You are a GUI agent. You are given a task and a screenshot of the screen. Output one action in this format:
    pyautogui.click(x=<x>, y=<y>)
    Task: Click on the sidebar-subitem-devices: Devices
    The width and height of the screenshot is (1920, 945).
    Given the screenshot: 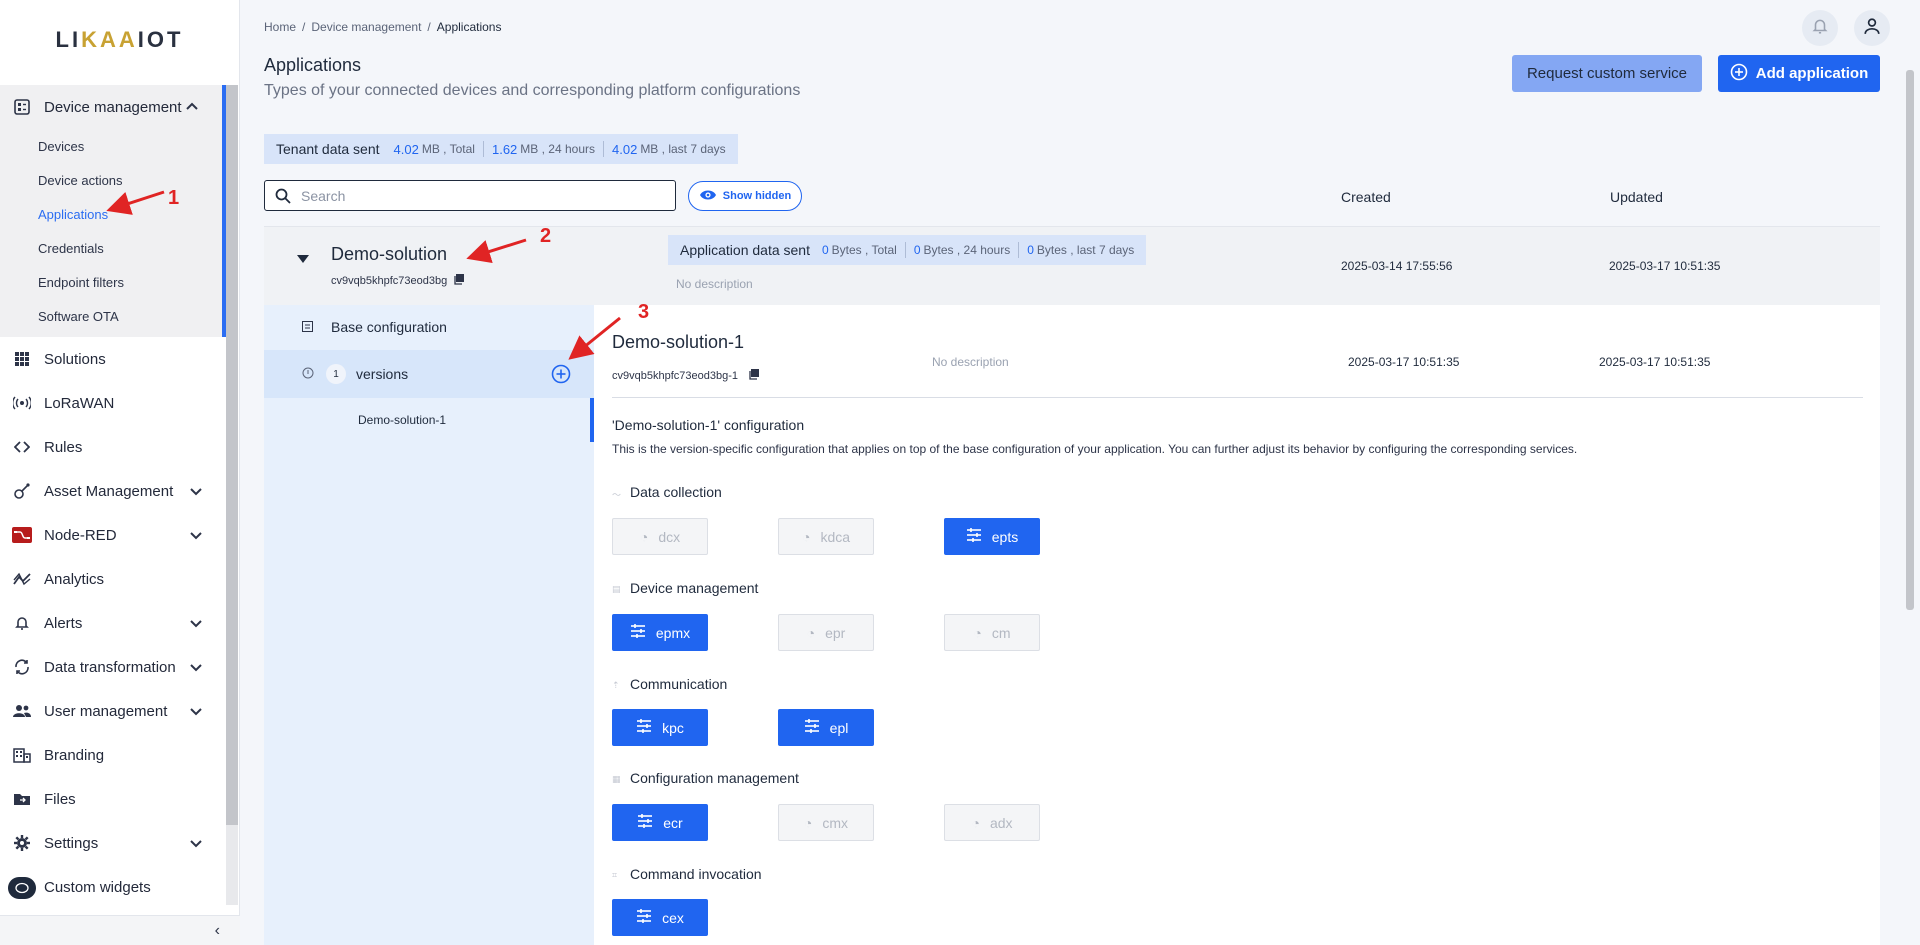 What is the action you would take?
    pyautogui.click(x=111, y=146)
    